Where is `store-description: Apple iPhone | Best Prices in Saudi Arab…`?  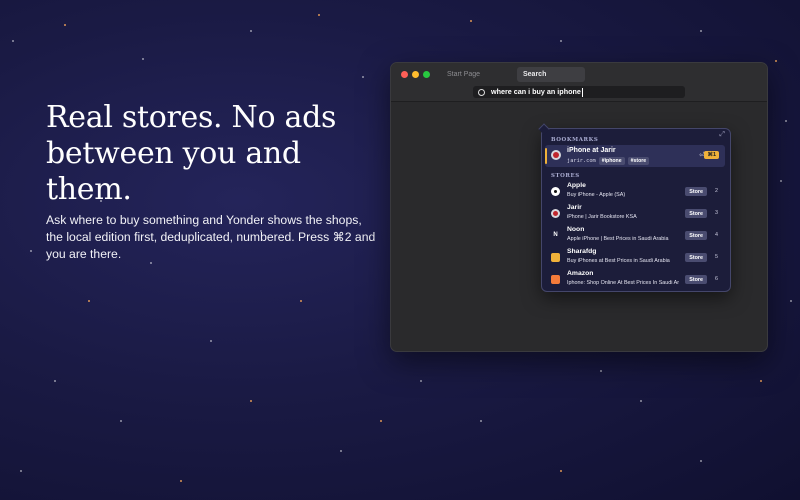 store-description: Apple iPhone | Best Prices in Saudi Arab… is located at coordinates (618, 239).